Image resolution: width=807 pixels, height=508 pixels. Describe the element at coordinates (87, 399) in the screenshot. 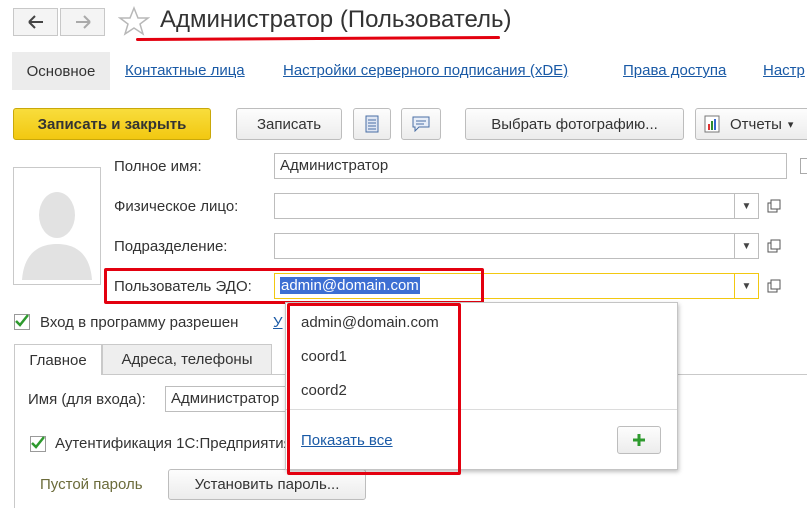

I see `login-name-label: Имя (для входа):` at that location.